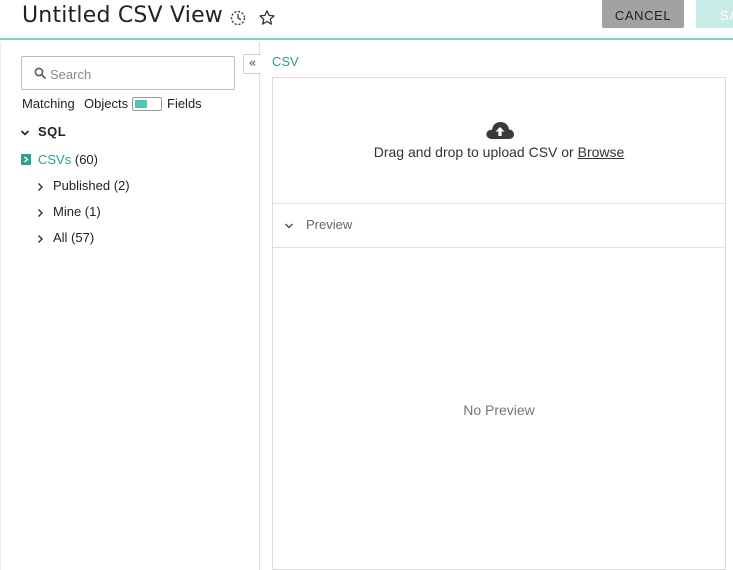 This screenshot has width=733, height=570. I want to click on upload-instructions: Drag and drop to upload CSV or Browse, so click(499, 152).